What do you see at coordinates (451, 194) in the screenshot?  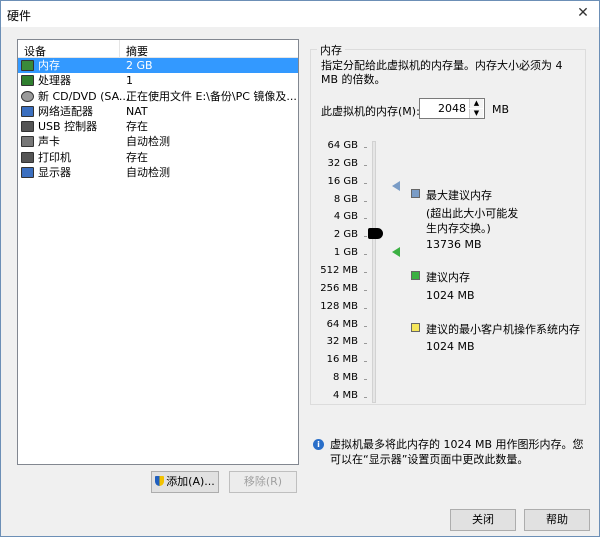 I see `legend-max-recommended: 最大建议内存` at bounding box center [451, 194].